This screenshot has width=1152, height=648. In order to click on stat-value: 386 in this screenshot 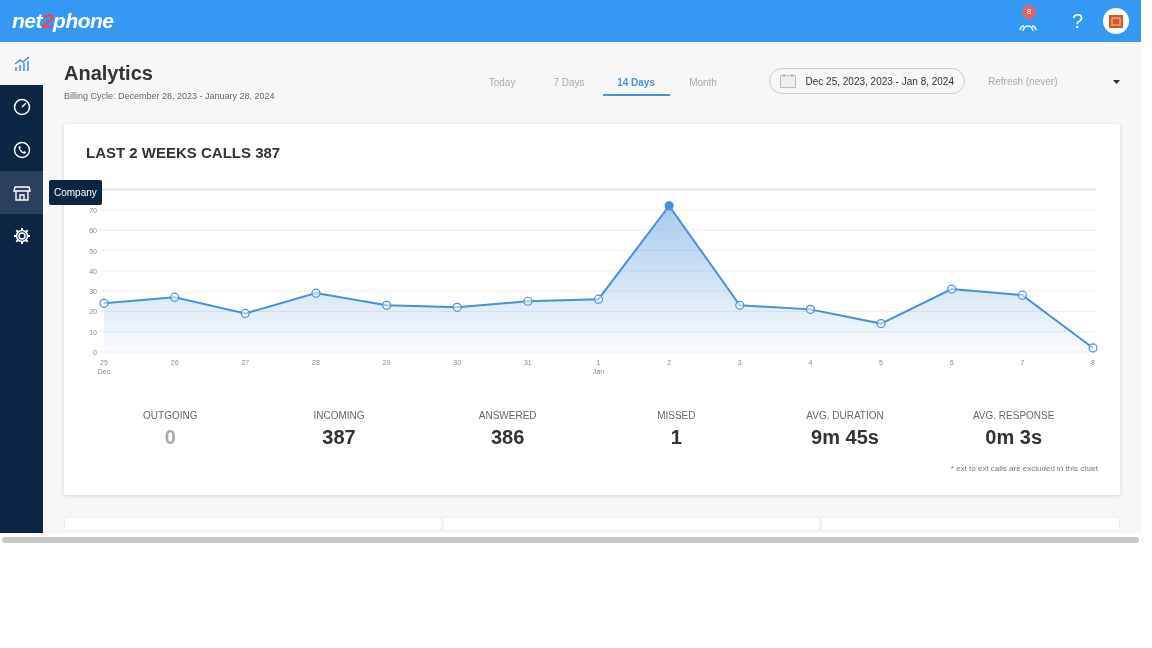, I will do `click(507, 437)`.